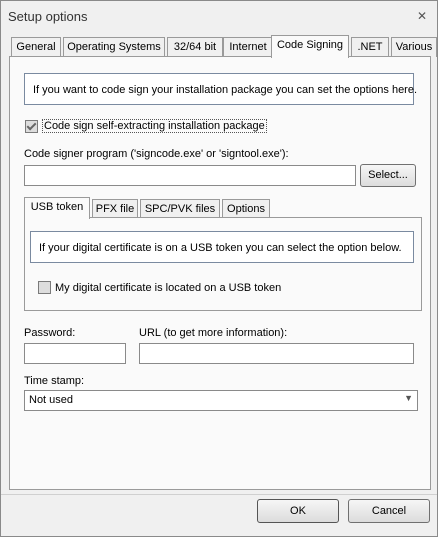 The height and width of the screenshot is (537, 438). I want to click on signer-program-input, so click(190, 175).